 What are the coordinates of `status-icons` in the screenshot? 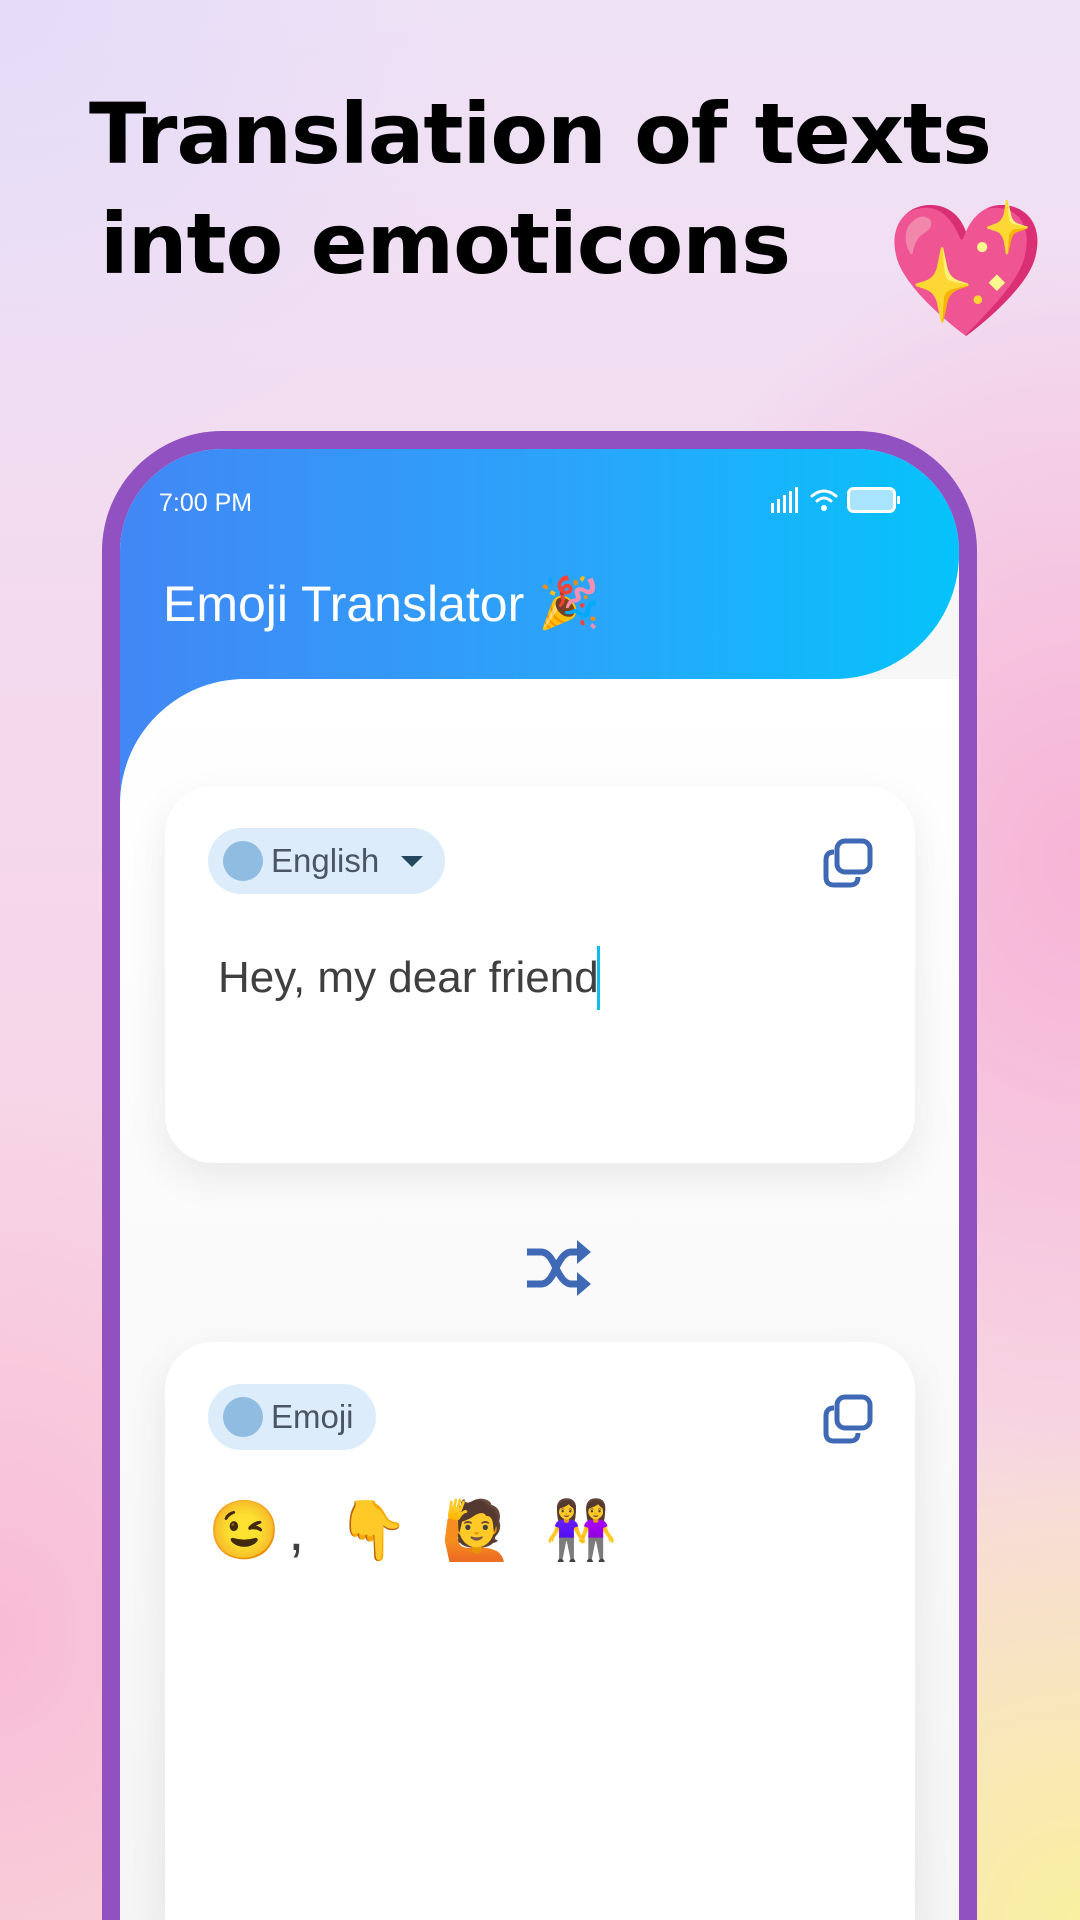 It's located at (836, 500).